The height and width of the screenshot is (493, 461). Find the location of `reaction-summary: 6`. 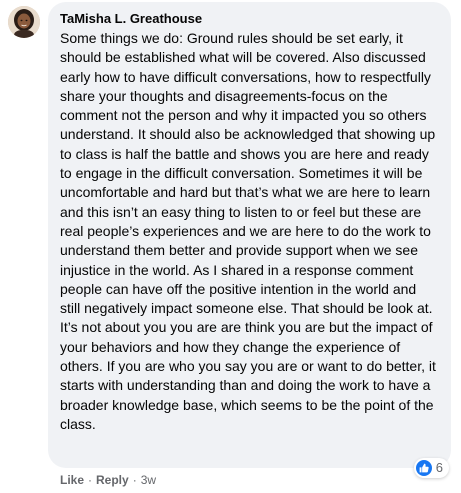

reaction-summary: 6 is located at coordinates (431, 468).